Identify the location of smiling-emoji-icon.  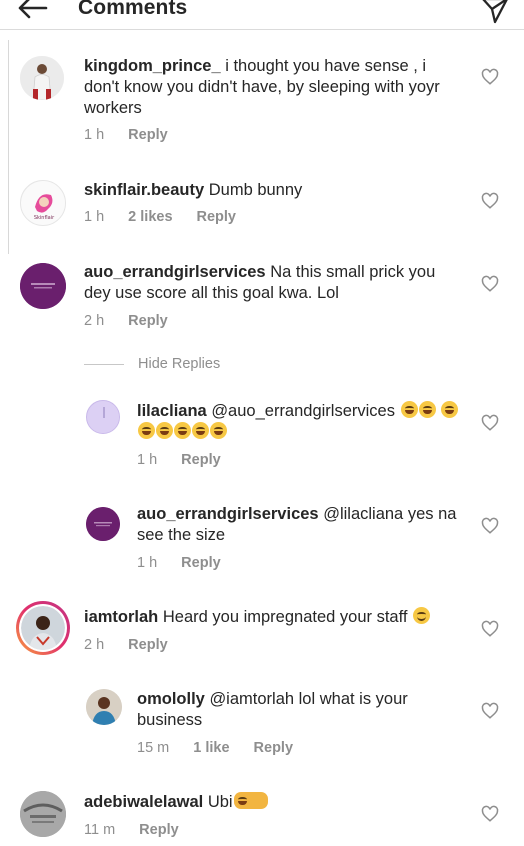
(422, 615).